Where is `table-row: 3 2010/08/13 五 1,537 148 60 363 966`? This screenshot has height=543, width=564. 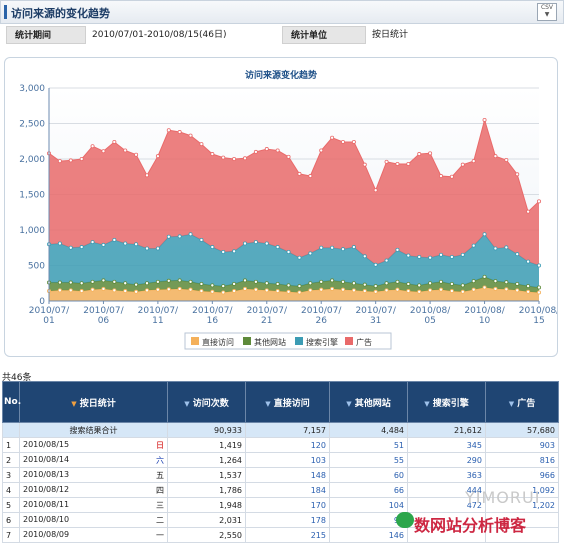
table-row: 3 2010/08/13 五 1,537 148 60 363 966 is located at coordinates (280, 475).